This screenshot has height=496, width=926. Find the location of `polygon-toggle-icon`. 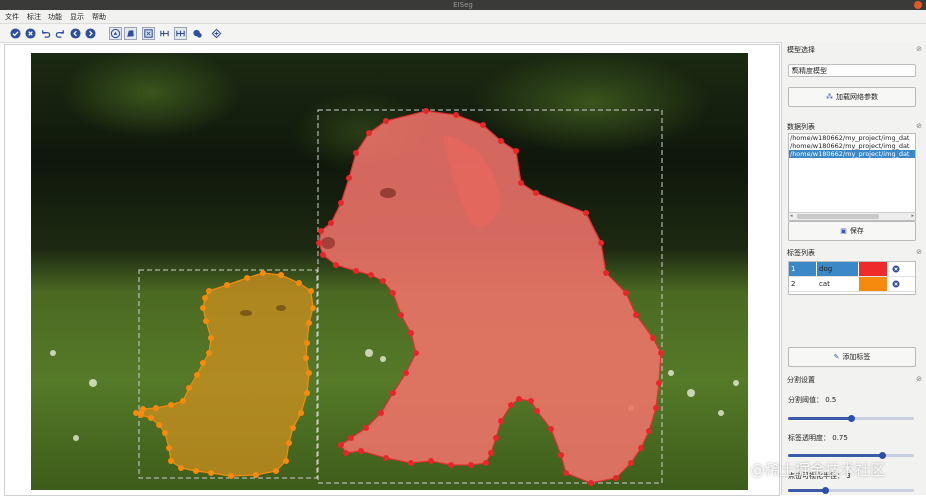

polygon-toggle-icon is located at coordinates (130, 33).